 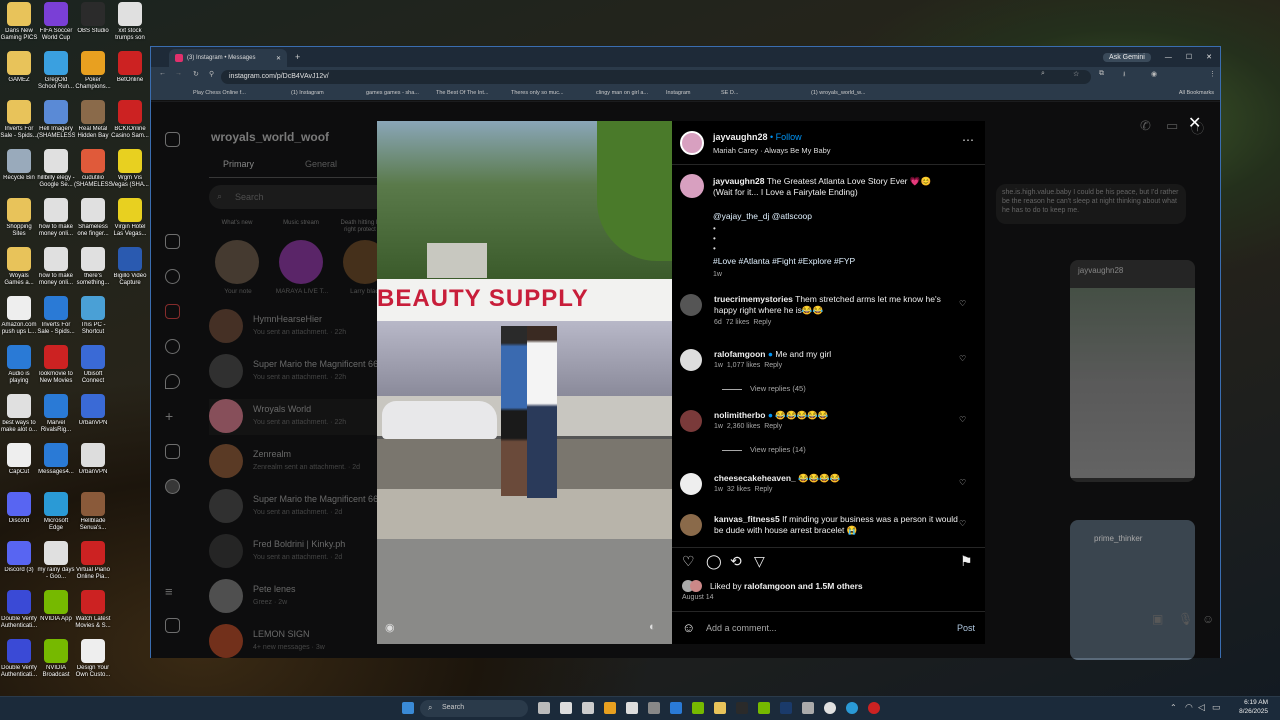 I want to click on profile-icon: ◉, so click(x=1154, y=74).